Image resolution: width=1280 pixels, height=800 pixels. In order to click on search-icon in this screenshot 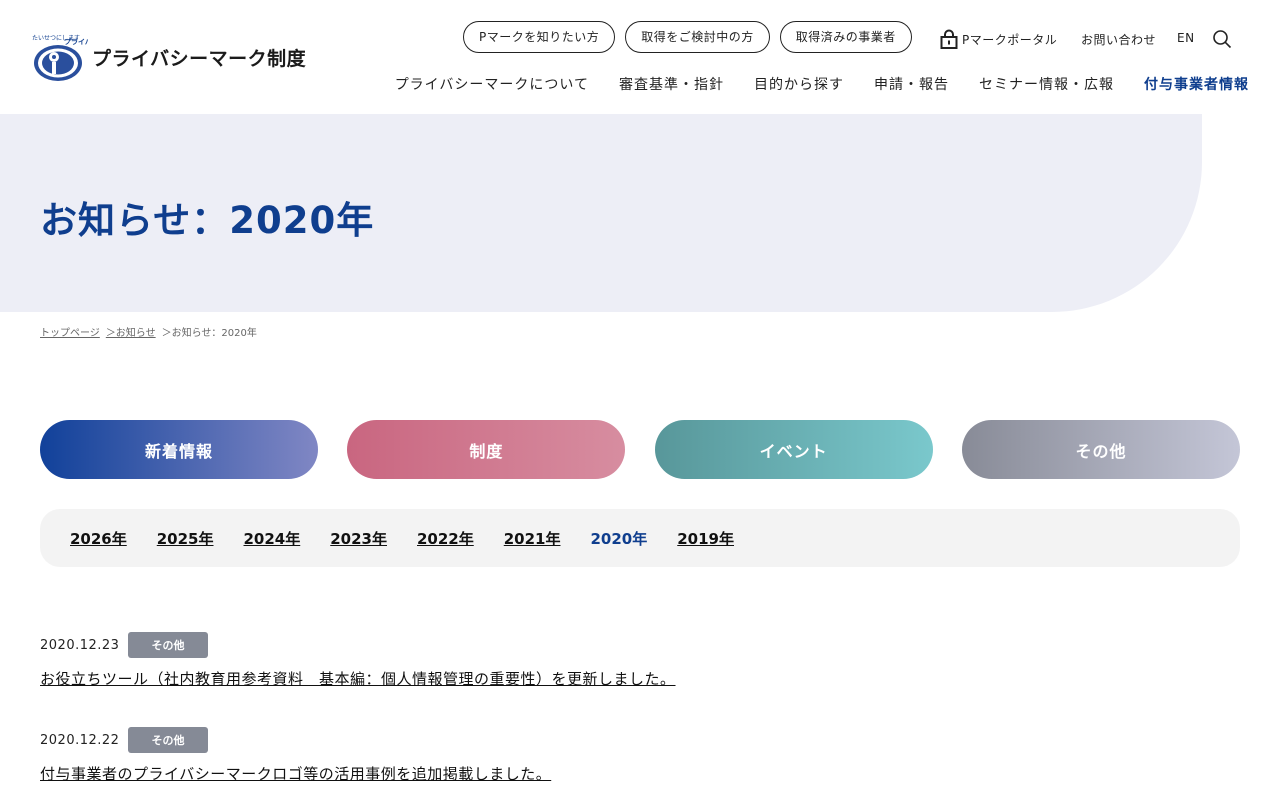, I will do `click(1222, 39)`.